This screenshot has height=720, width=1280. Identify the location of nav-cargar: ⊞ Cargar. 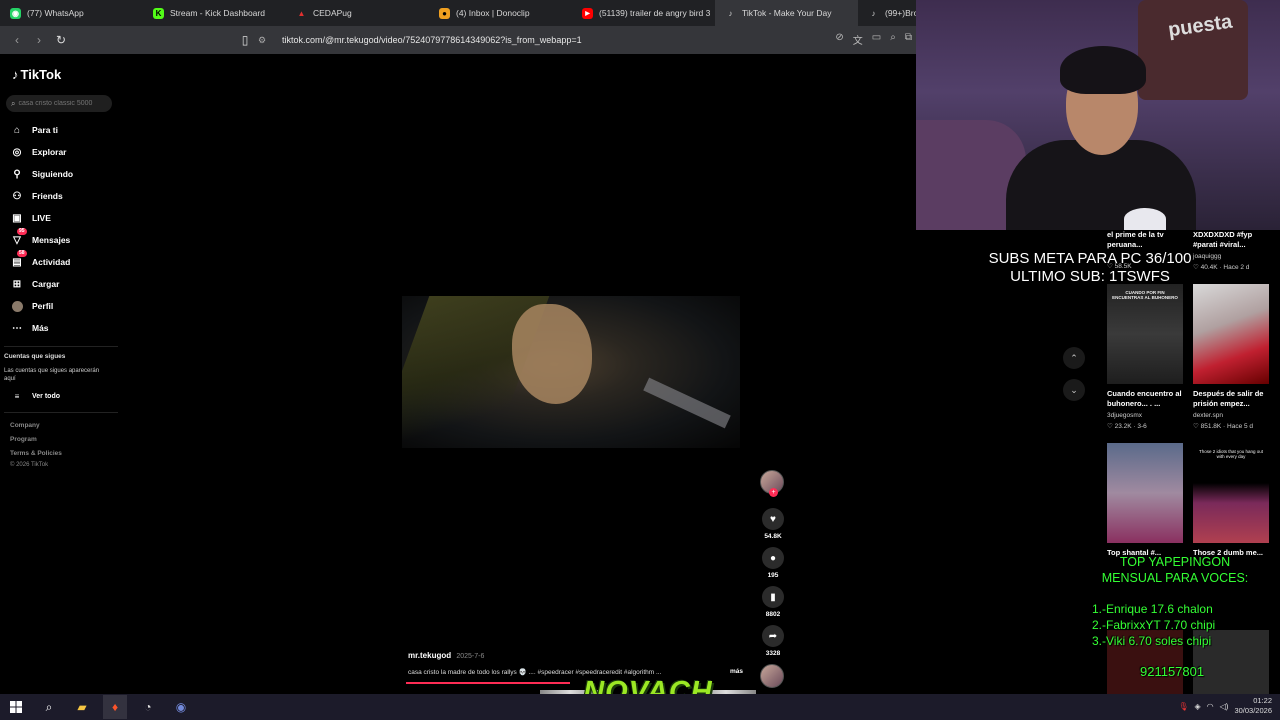
(35, 284).